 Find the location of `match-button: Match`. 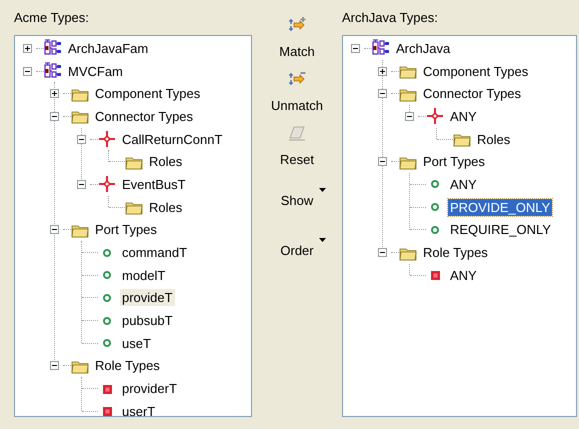

match-button: Match is located at coordinates (297, 39).